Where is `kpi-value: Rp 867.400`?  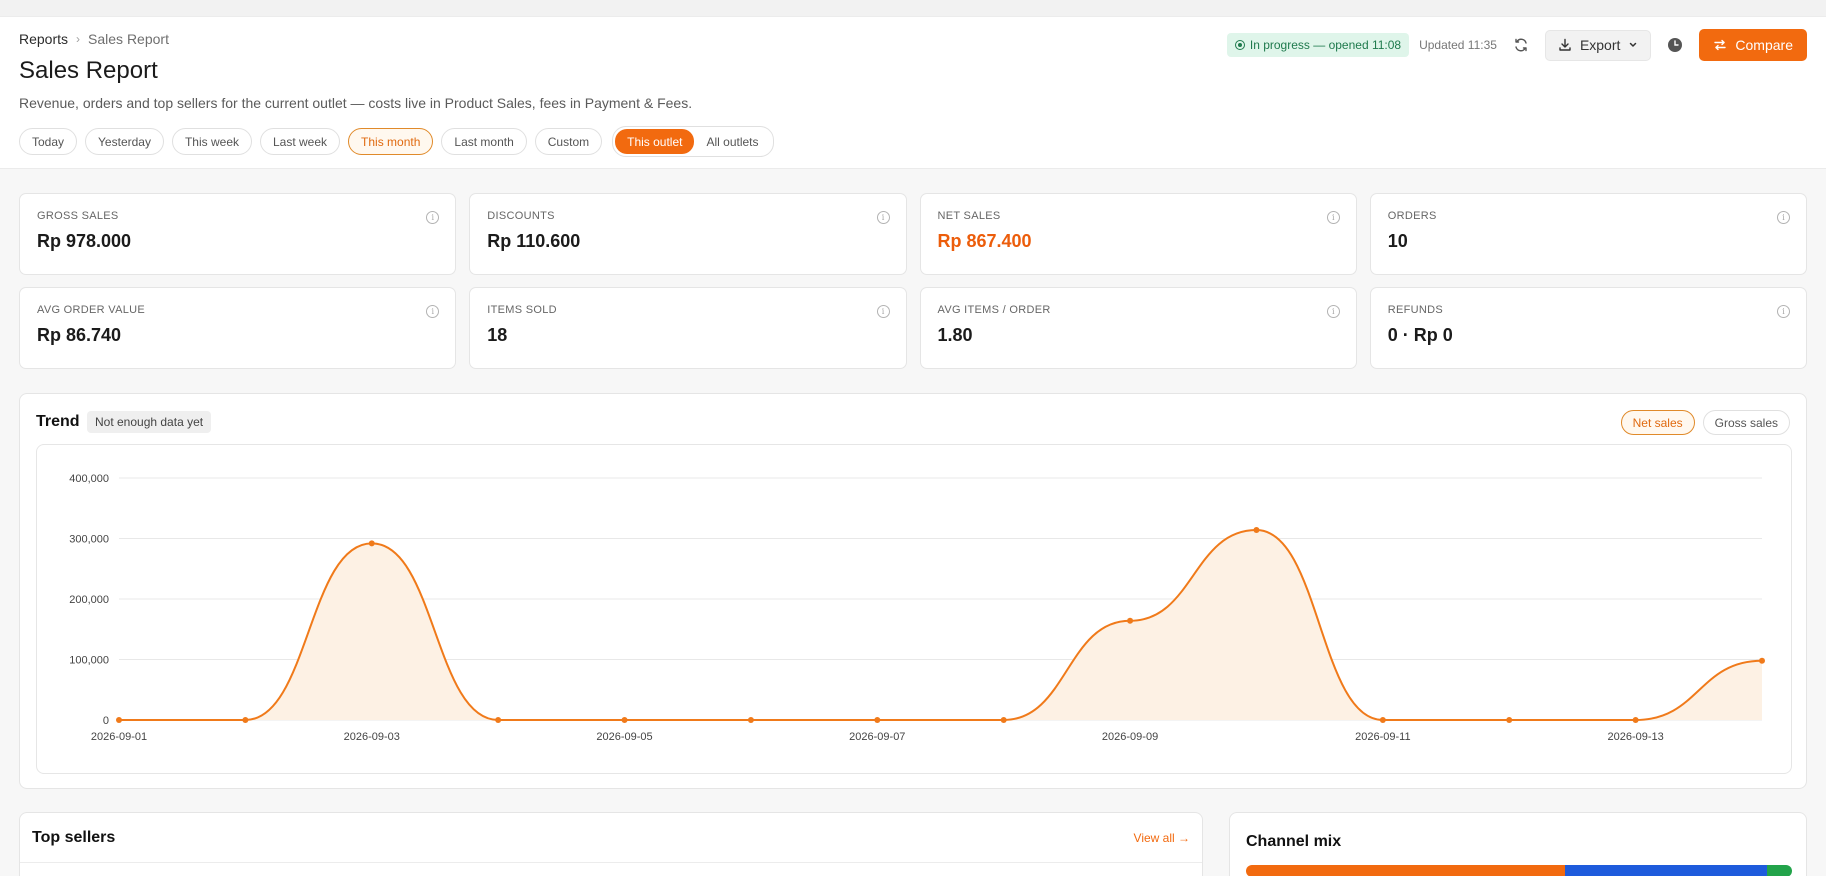
kpi-value: Rp 867.400 is located at coordinates (984, 241).